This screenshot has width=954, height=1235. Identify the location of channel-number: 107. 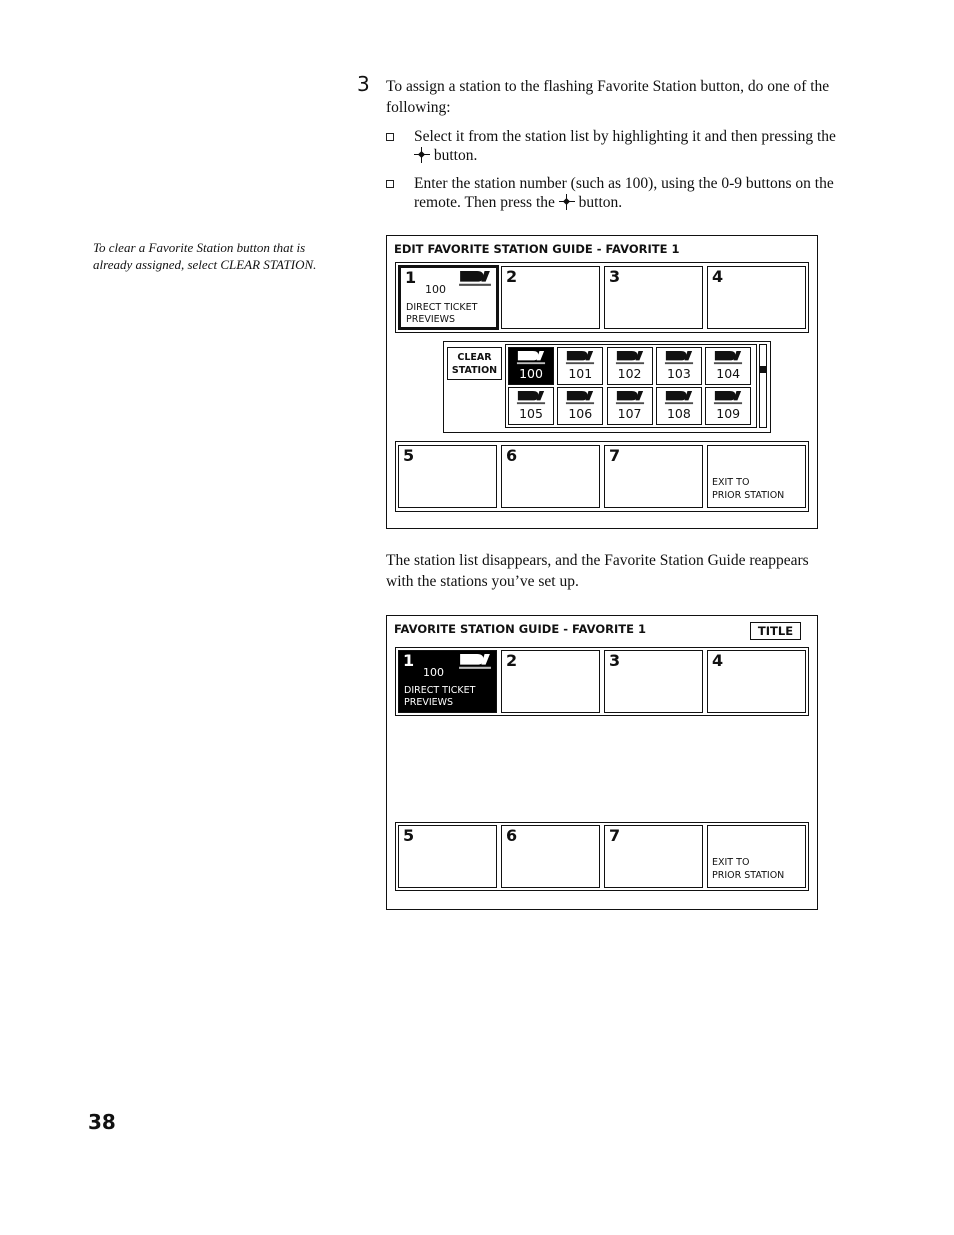
(629, 413).